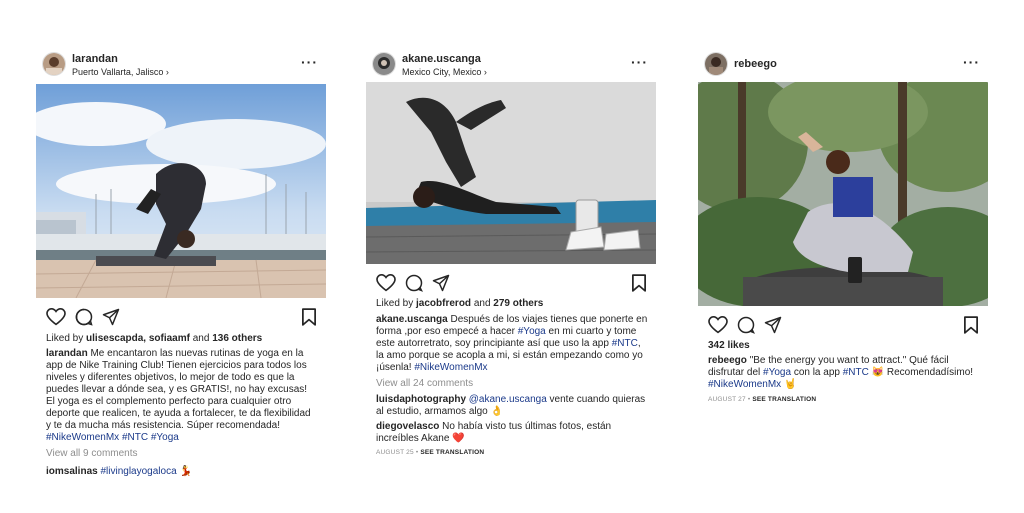  Describe the element at coordinates (72, 471) in the screenshot. I see `comment-username: iomsalinas` at that location.